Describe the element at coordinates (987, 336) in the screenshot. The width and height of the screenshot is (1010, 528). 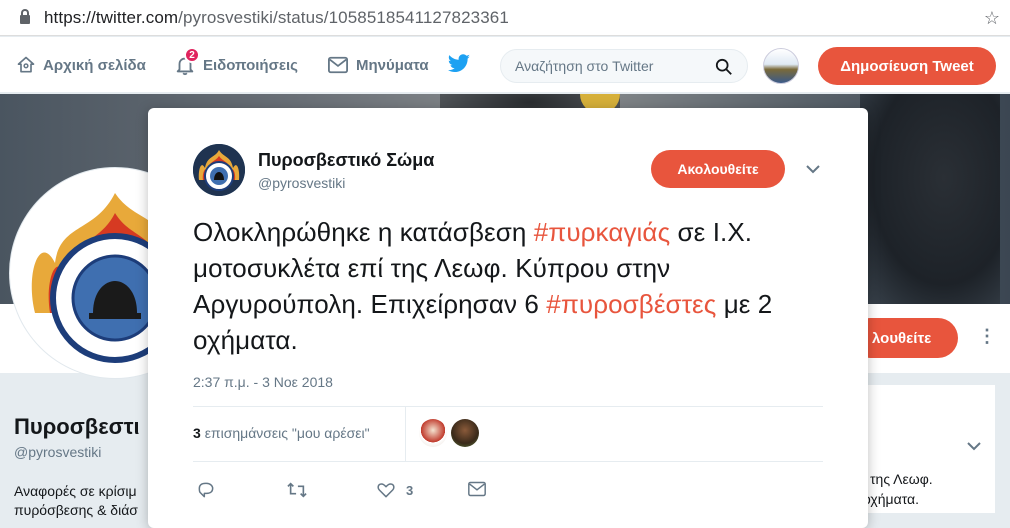
I see `more-options-icon: ⋮` at that location.